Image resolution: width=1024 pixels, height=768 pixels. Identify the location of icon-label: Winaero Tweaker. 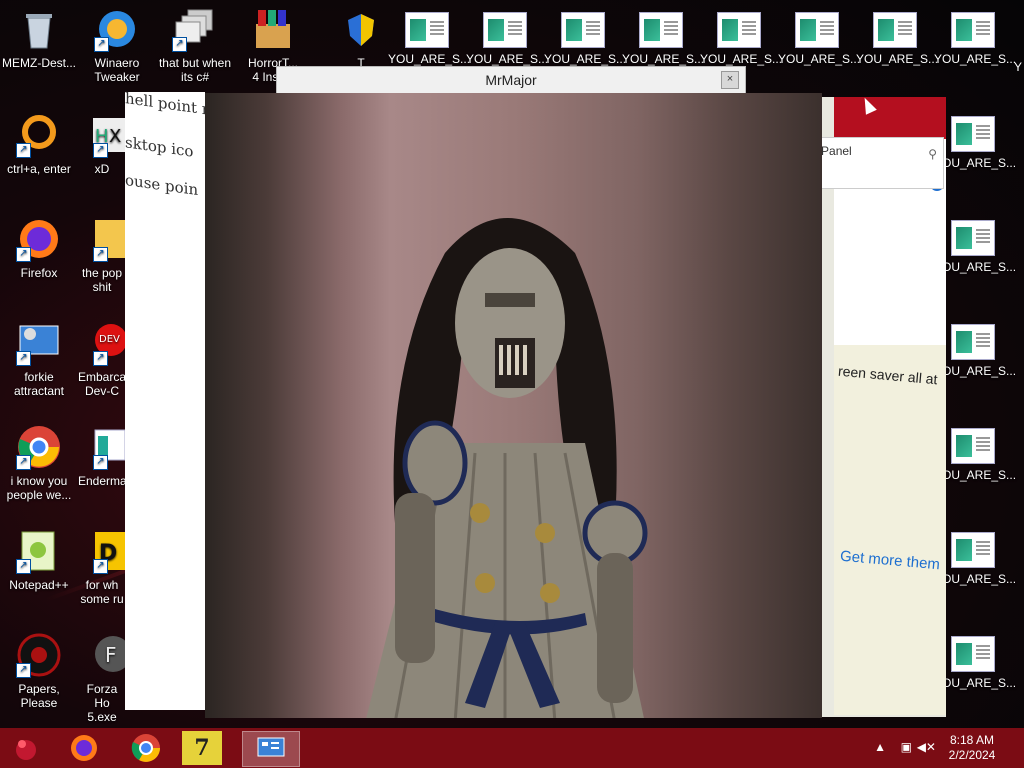
(117, 70).